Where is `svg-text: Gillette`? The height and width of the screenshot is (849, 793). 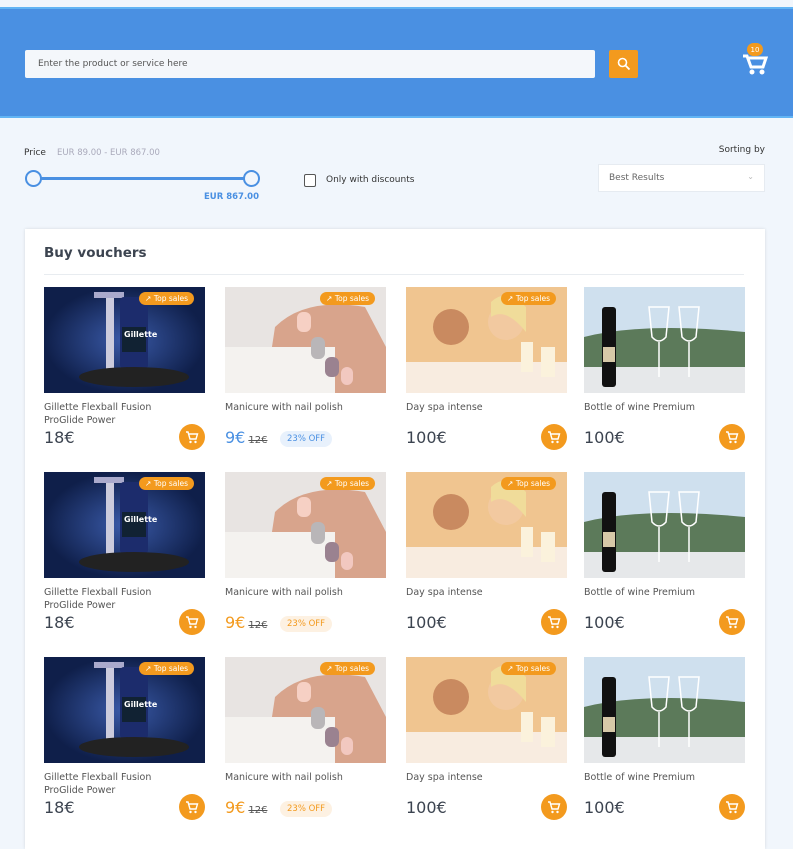
svg-text: Gillette is located at coordinates (141, 704).